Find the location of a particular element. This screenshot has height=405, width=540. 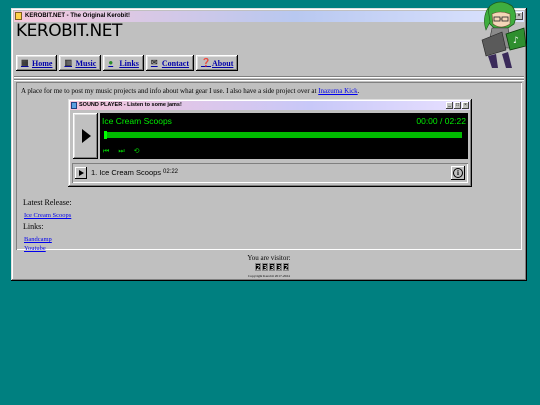

info-icon: i is located at coordinates (458, 173).